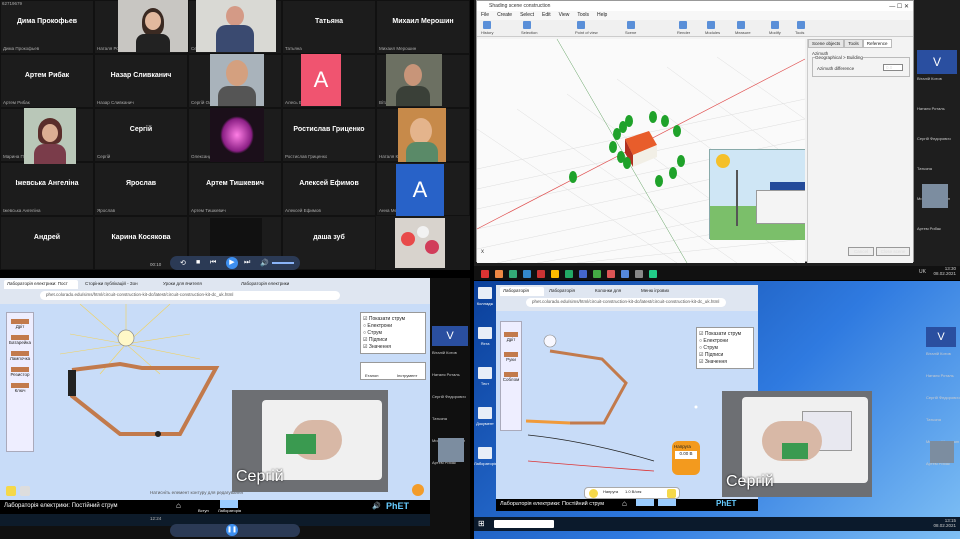 The height and width of the screenshot is (539, 960). I want to click on opera-icon, so click(485, 274).